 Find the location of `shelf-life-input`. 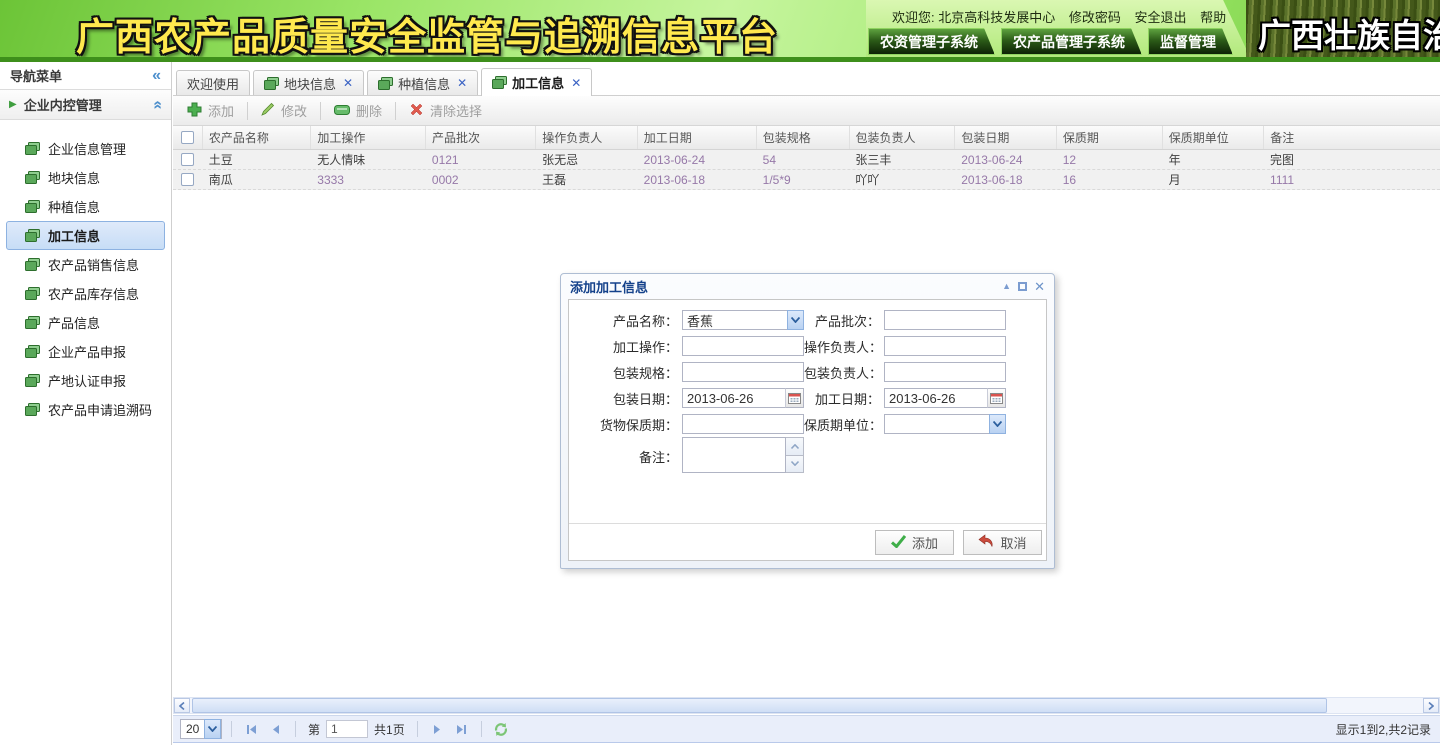

shelf-life-input is located at coordinates (743, 424).